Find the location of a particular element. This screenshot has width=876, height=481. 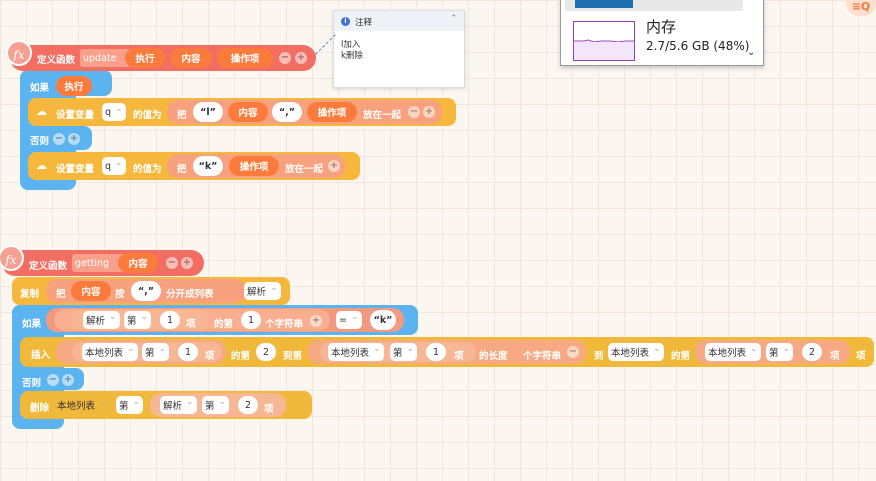

function-name-field: update is located at coordinates (106, 58).